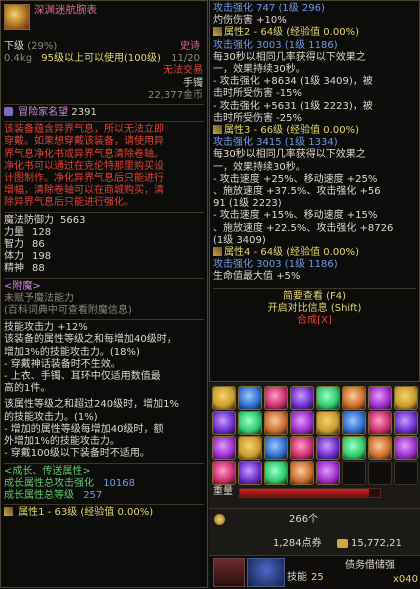 This screenshot has width=420, height=589. I want to click on stat-row: 体力 198, so click(104, 257).